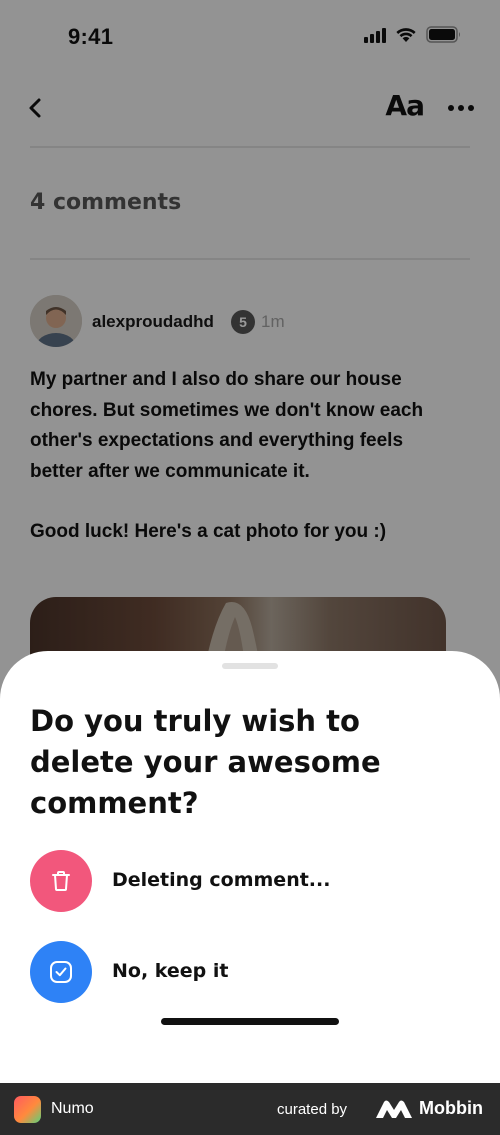  I want to click on app-logo-icon, so click(27, 1109).